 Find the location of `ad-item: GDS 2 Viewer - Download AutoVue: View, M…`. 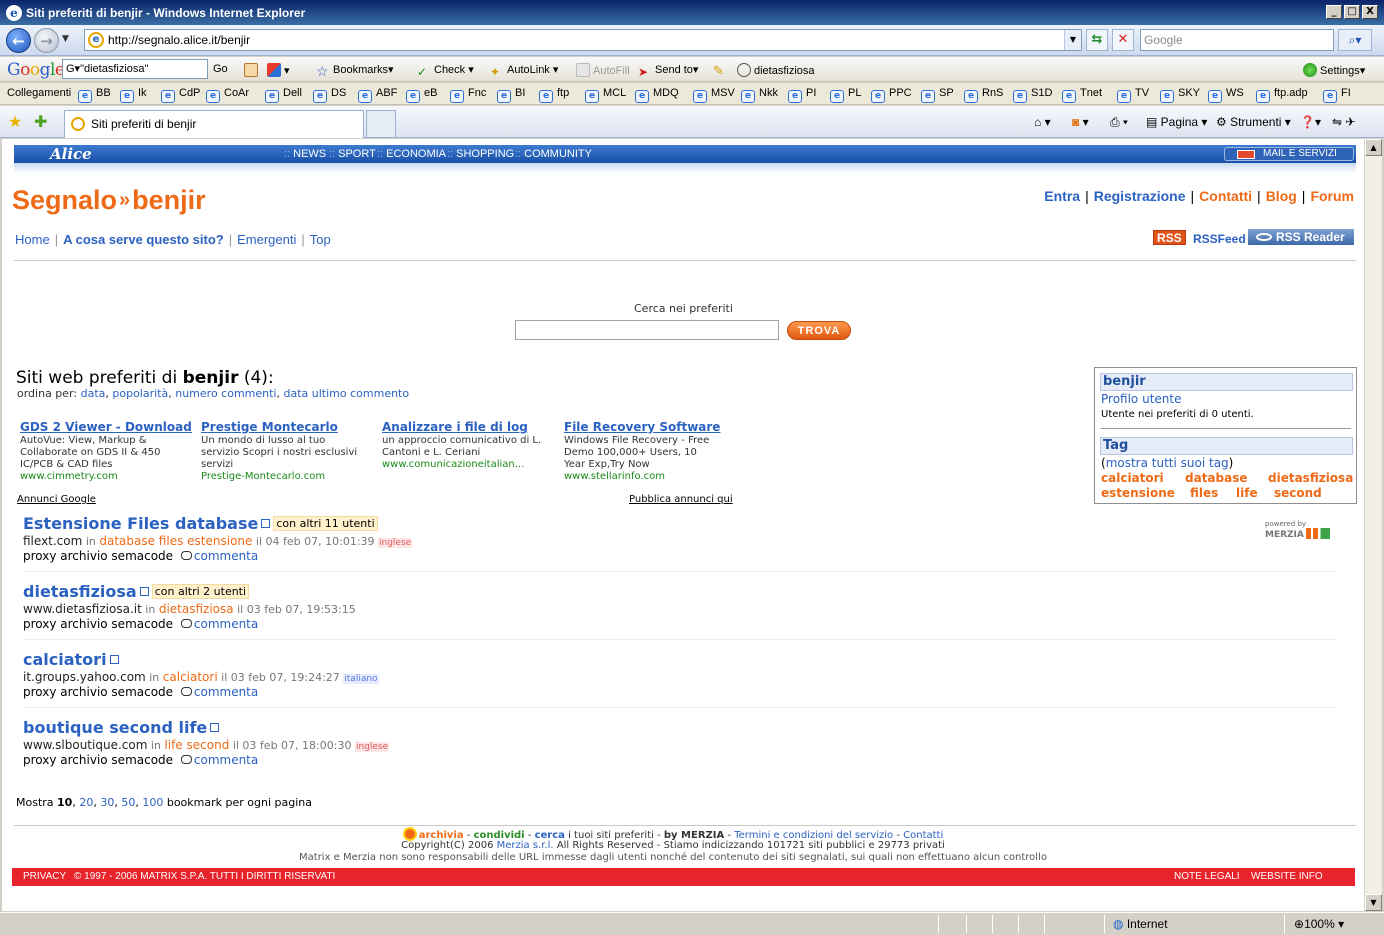

ad-item: GDS 2 Viewer - Download AutoVue: View, M… is located at coordinates (110, 451).